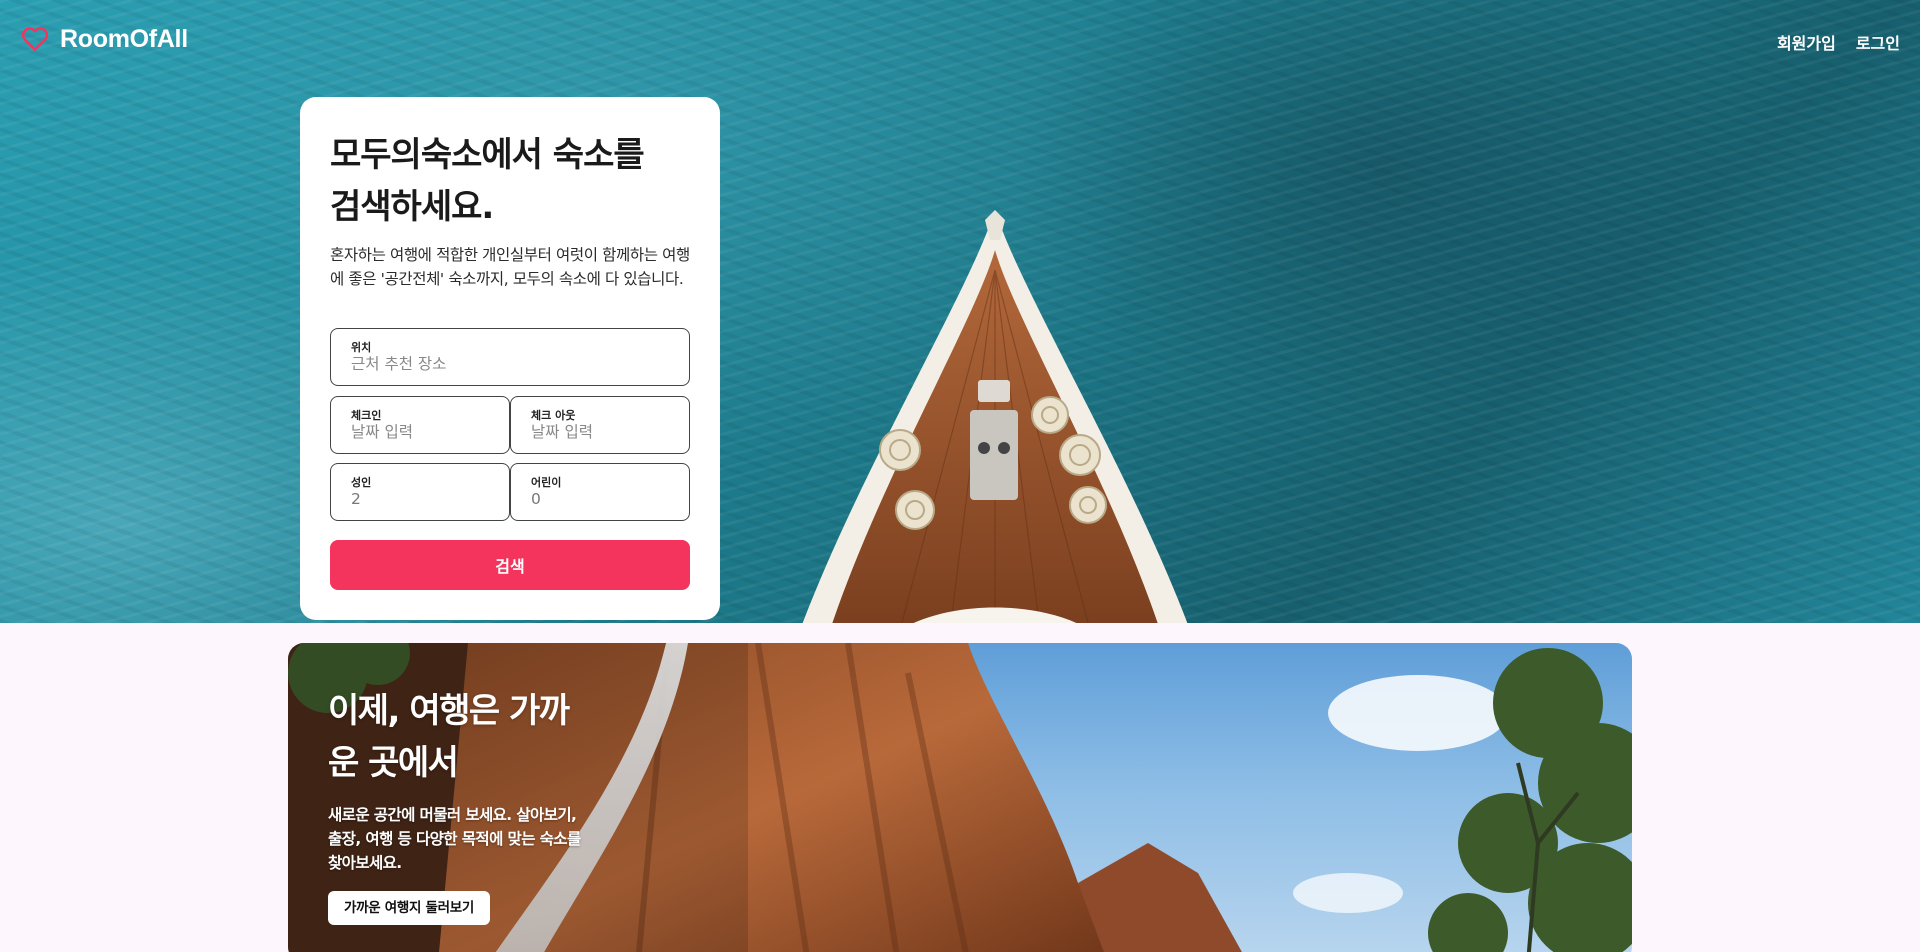  I want to click on checkin-input, so click(425, 432).